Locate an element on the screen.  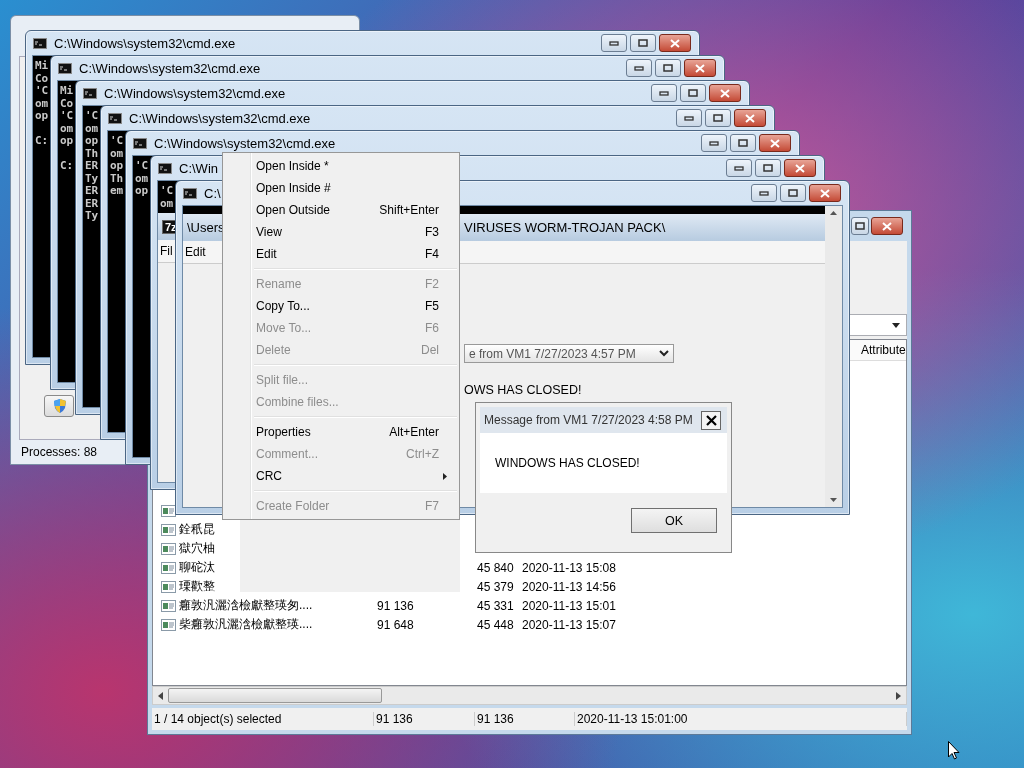
menu-item: Open Outside Shift+Enter is located at coordinates (341, 210).